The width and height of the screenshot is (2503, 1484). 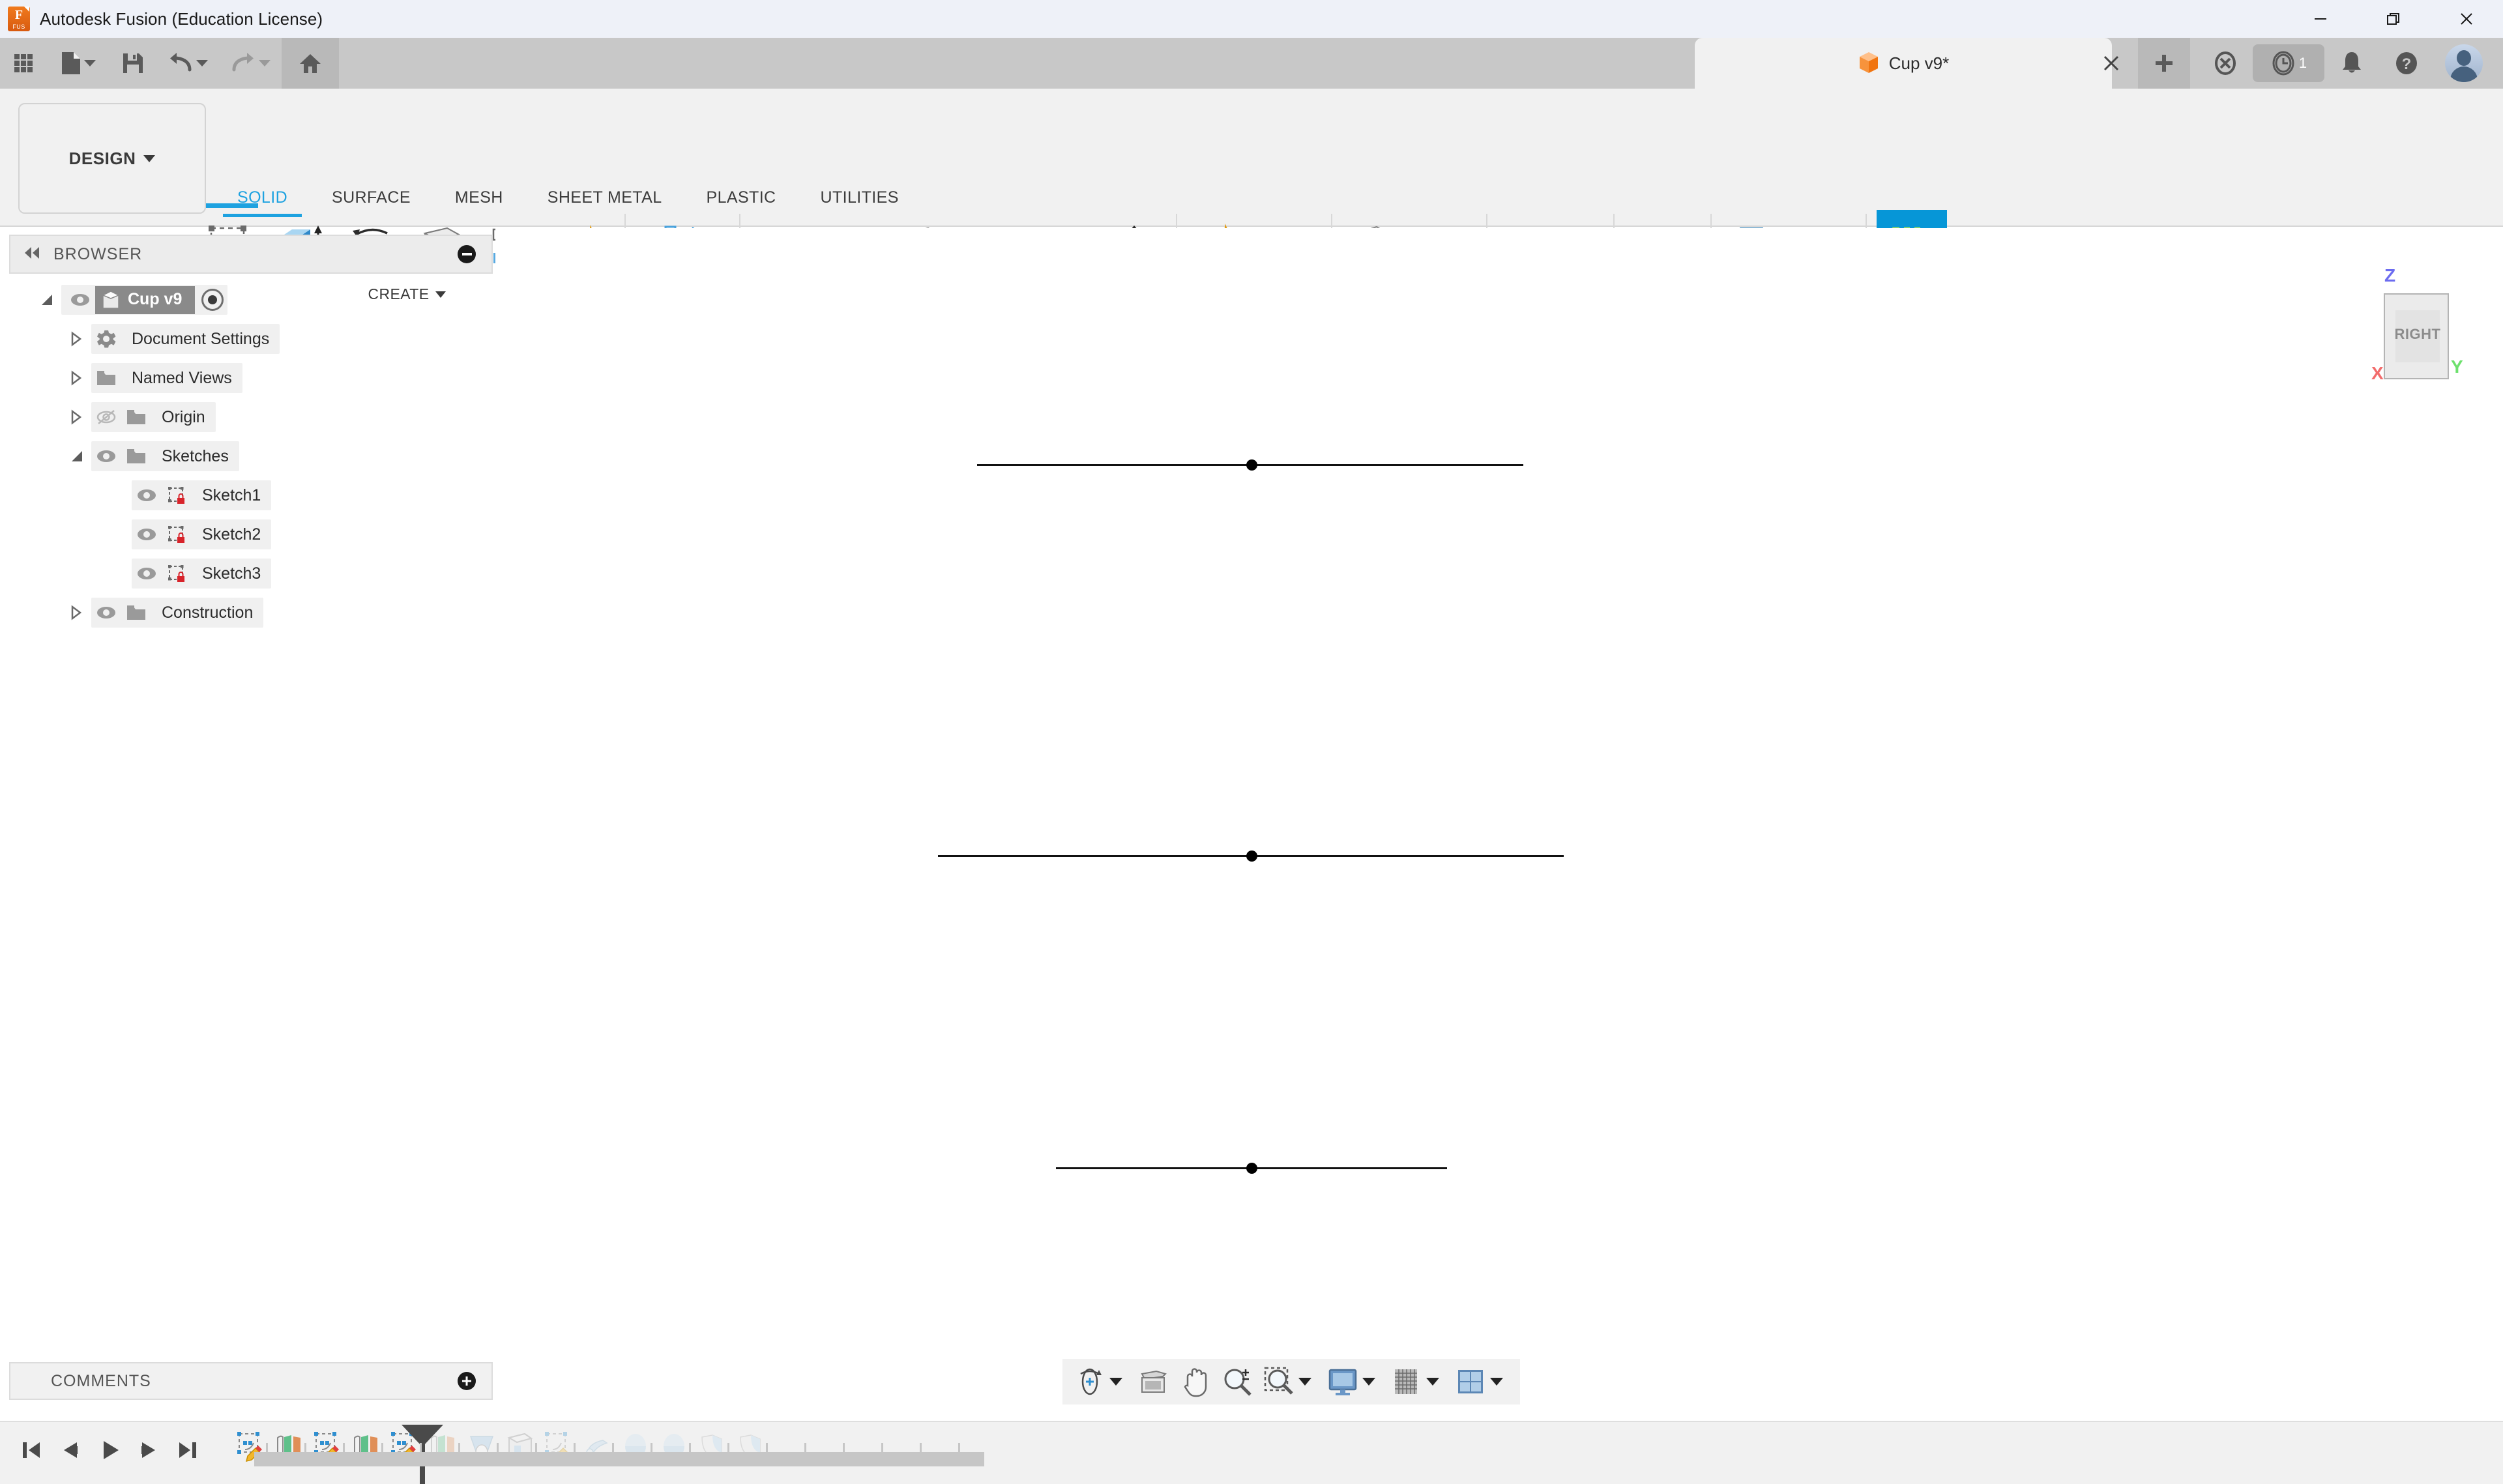 What do you see at coordinates (371, 197) in the screenshot?
I see `tab-surface: SURFACE` at bounding box center [371, 197].